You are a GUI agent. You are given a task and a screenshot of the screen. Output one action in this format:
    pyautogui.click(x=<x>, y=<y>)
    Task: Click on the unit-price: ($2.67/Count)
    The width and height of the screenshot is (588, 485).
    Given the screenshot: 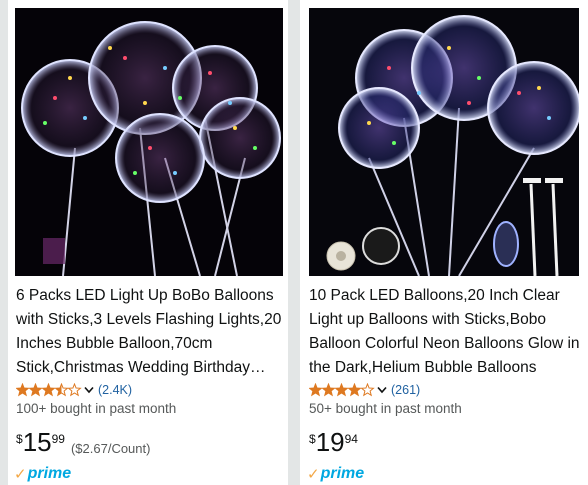 What is the action you would take?
    pyautogui.click(x=110, y=448)
    